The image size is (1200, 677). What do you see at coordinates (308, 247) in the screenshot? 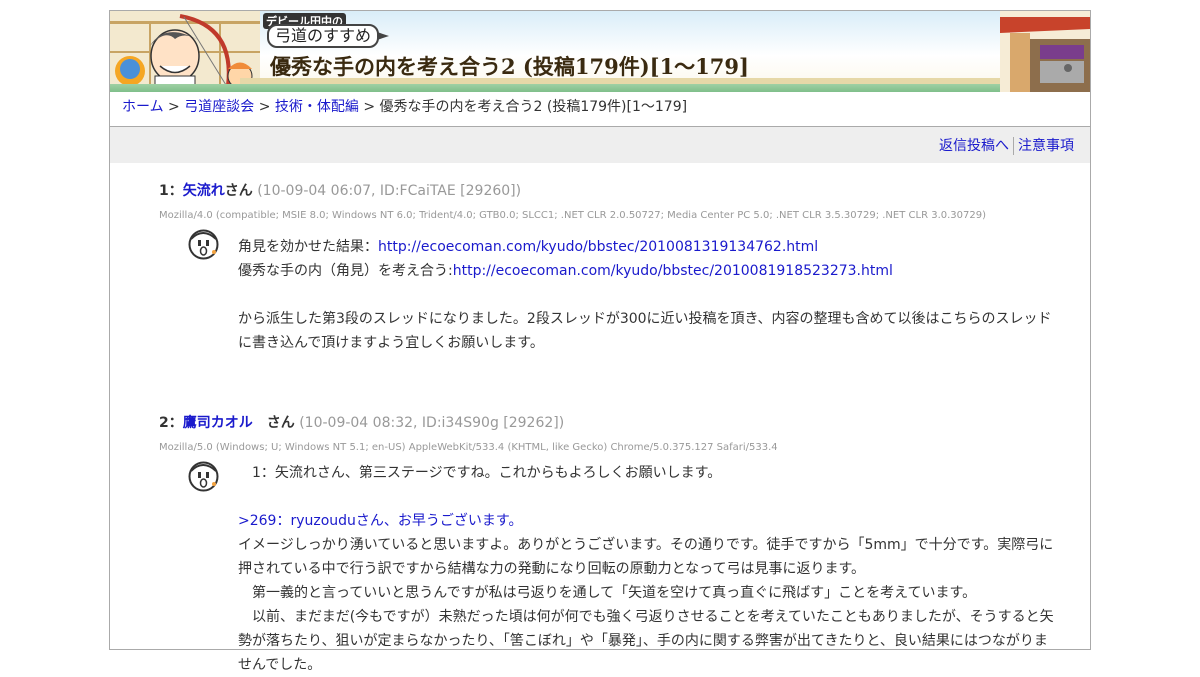
I see `post-text: 角見を効かせた結果：` at bounding box center [308, 247].